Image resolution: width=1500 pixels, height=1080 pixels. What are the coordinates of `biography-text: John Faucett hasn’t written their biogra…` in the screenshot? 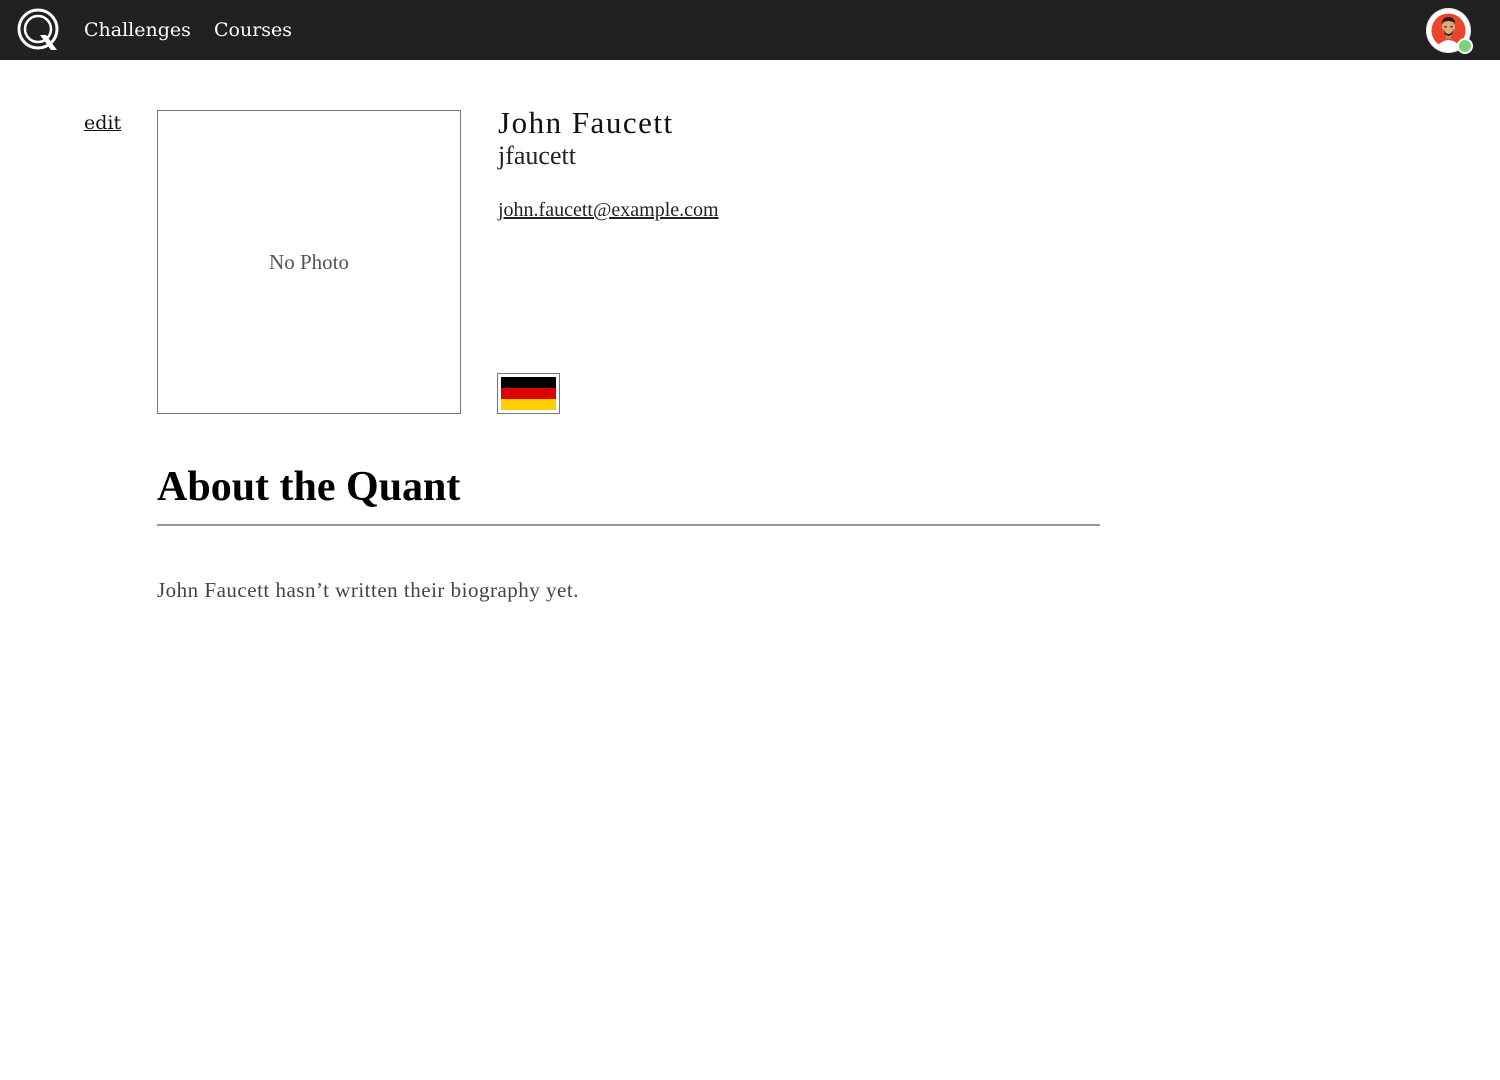 It's located at (368, 590).